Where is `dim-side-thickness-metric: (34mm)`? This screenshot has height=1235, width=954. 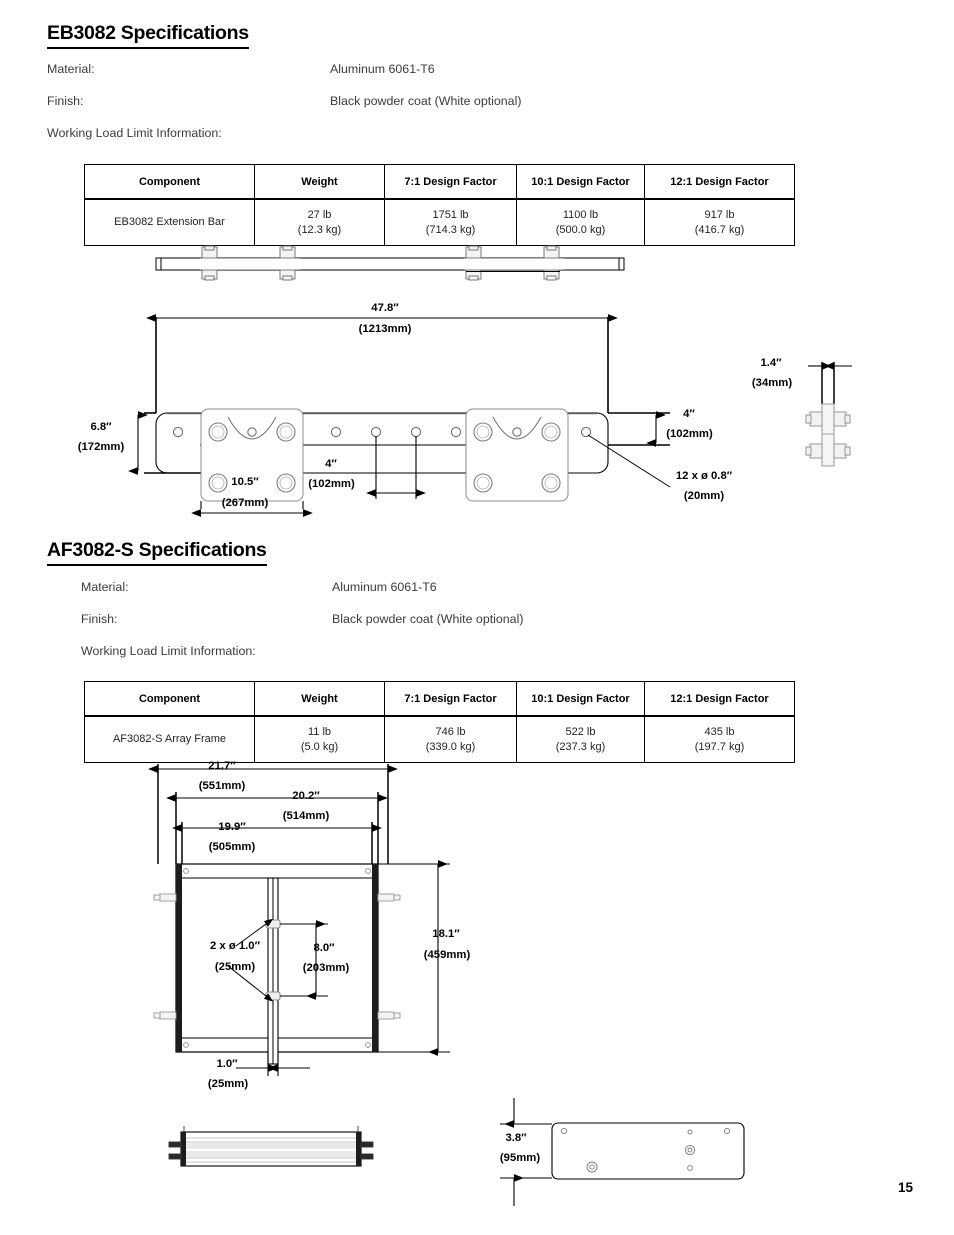
dim-side-thickness-metric: (34mm) is located at coordinates (772, 383).